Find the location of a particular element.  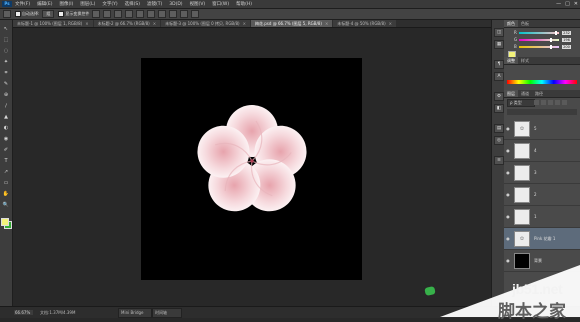

menu-view: 视图(V) is located at coordinates (198, 4).